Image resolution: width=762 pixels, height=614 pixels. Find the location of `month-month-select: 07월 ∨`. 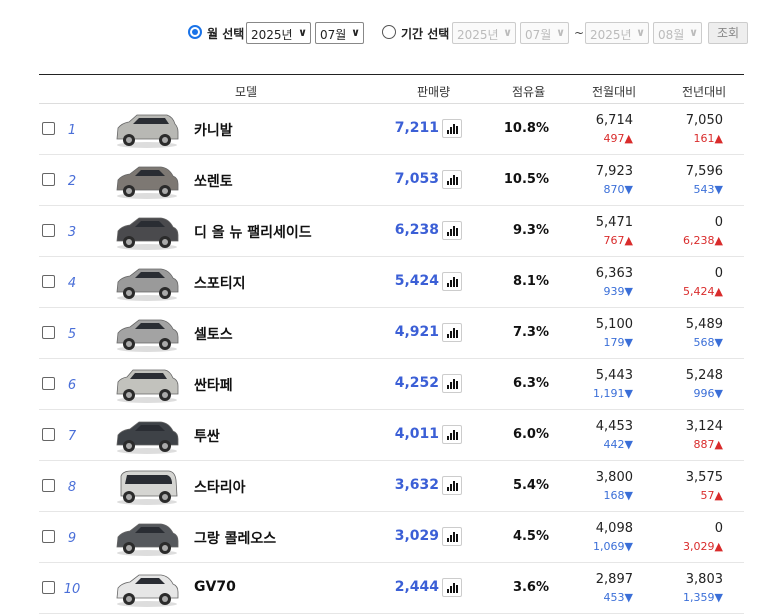

month-month-select: 07월 ∨ is located at coordinates (339, 33).